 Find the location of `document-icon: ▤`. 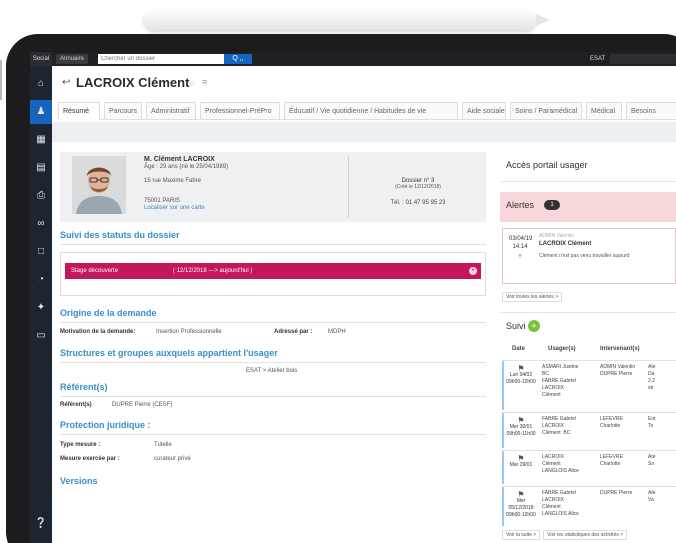

document-icon: ▤ is located at coordinates (41, 168).